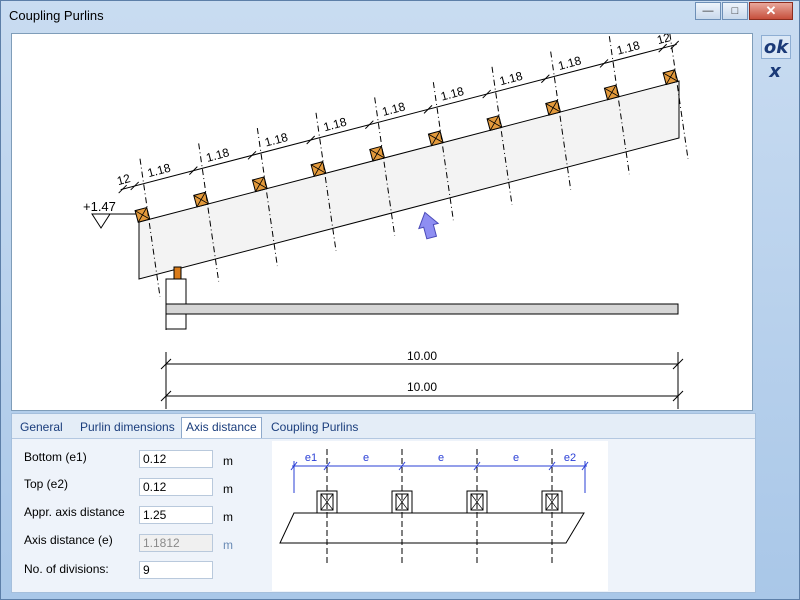  What do you see at coordinates (55, 457) in the screenshot?
I see `bottom-e1-label: Bottom (e1)` at bounding box center [55, 457].